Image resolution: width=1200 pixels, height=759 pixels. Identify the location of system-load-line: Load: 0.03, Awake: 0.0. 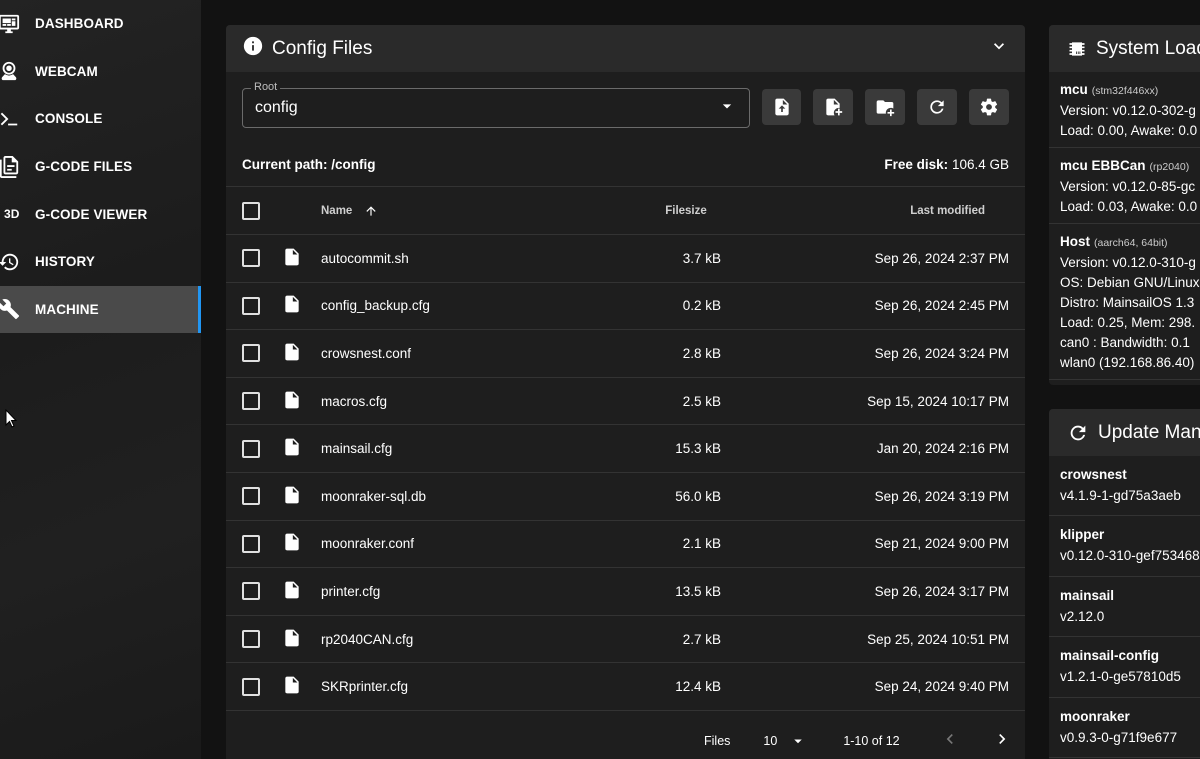
(1129, 206).